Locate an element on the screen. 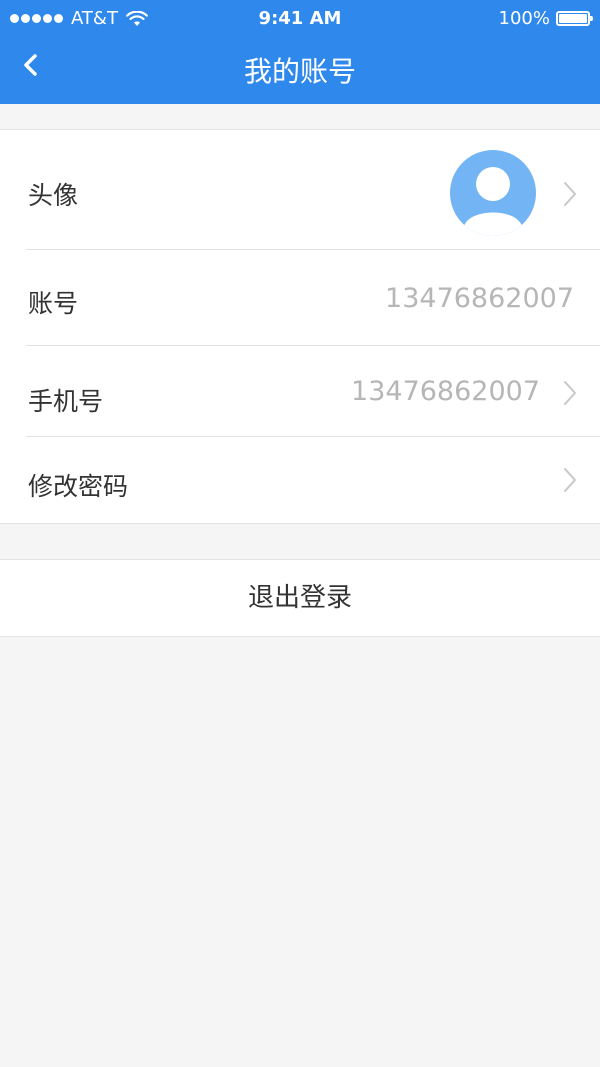  avatar is located at coordinates (493, 193).